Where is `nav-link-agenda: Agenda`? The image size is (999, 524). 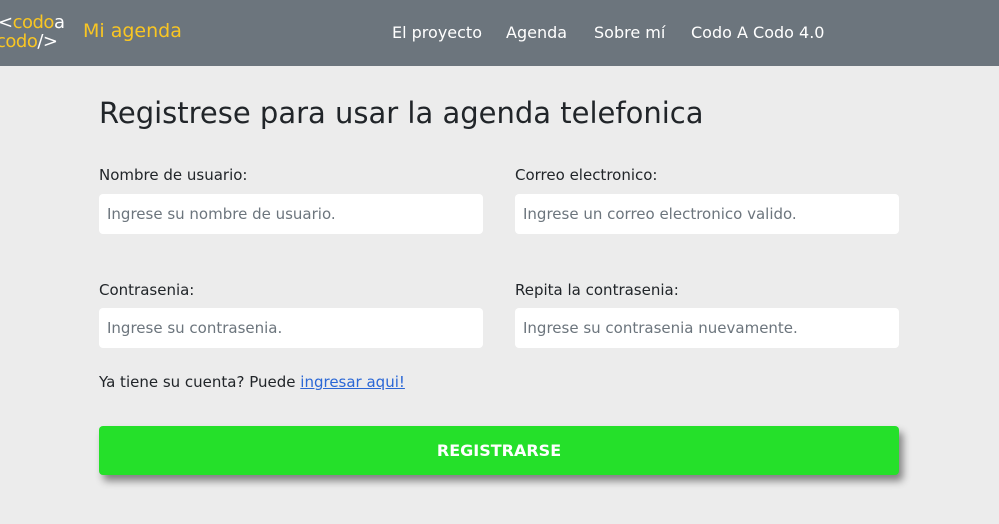 nav-link-agenda: Agenda is located at coordinates (536, 32).